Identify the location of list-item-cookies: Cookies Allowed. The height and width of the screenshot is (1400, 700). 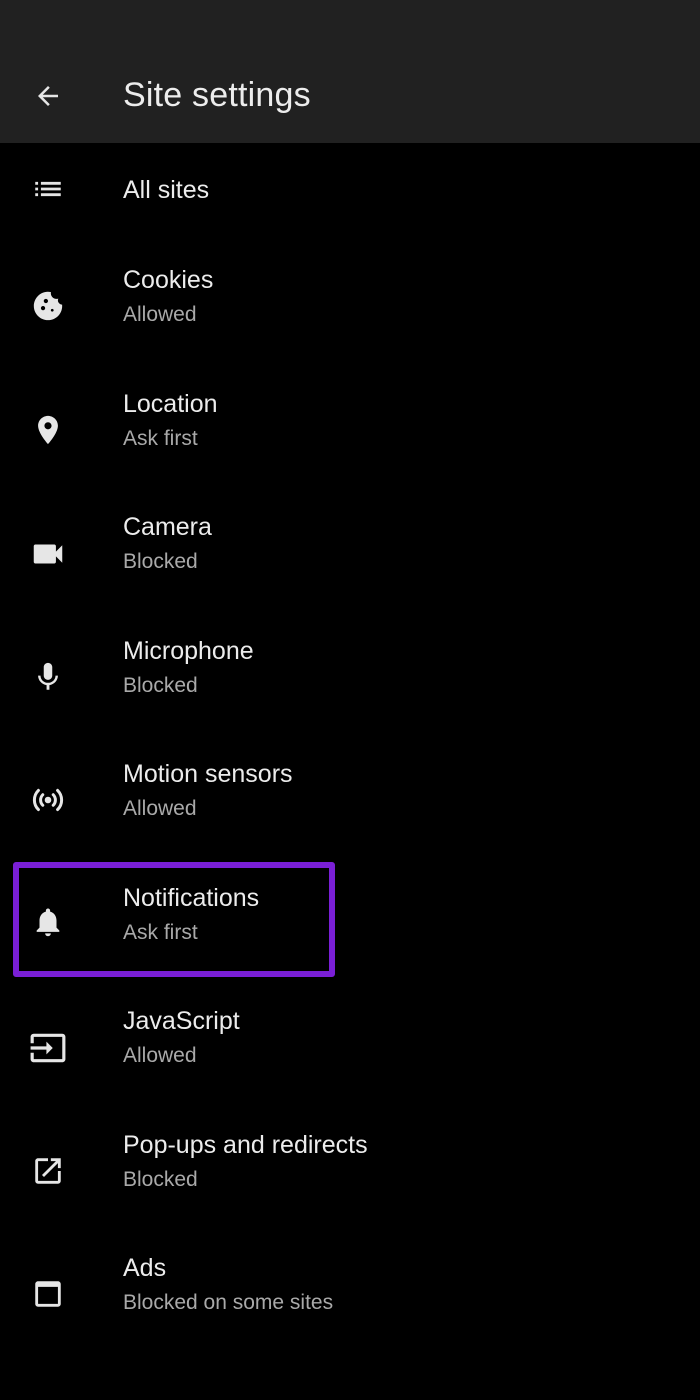
(350, 316).